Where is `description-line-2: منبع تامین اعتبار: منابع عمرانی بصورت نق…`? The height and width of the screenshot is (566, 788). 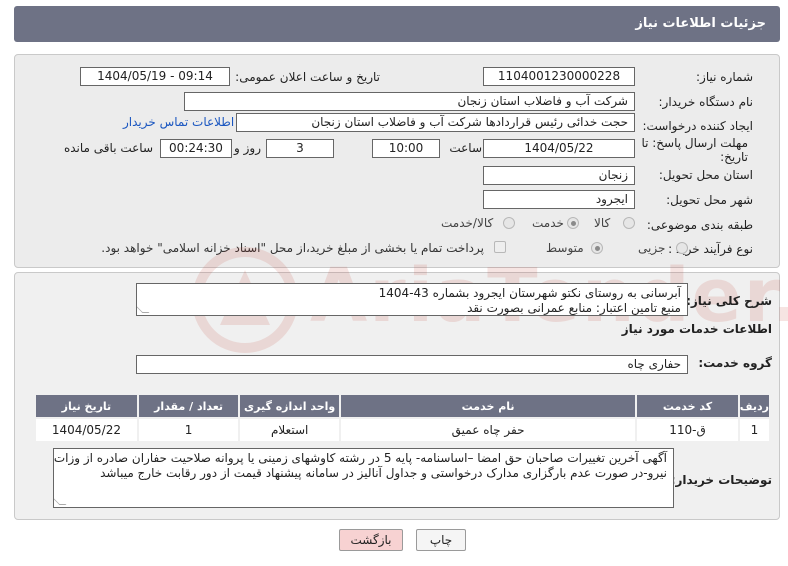
description-line-2: منبع تامین اعتبار: منابع عمرانی بصورت نق… is located at coordinates (574, 308).